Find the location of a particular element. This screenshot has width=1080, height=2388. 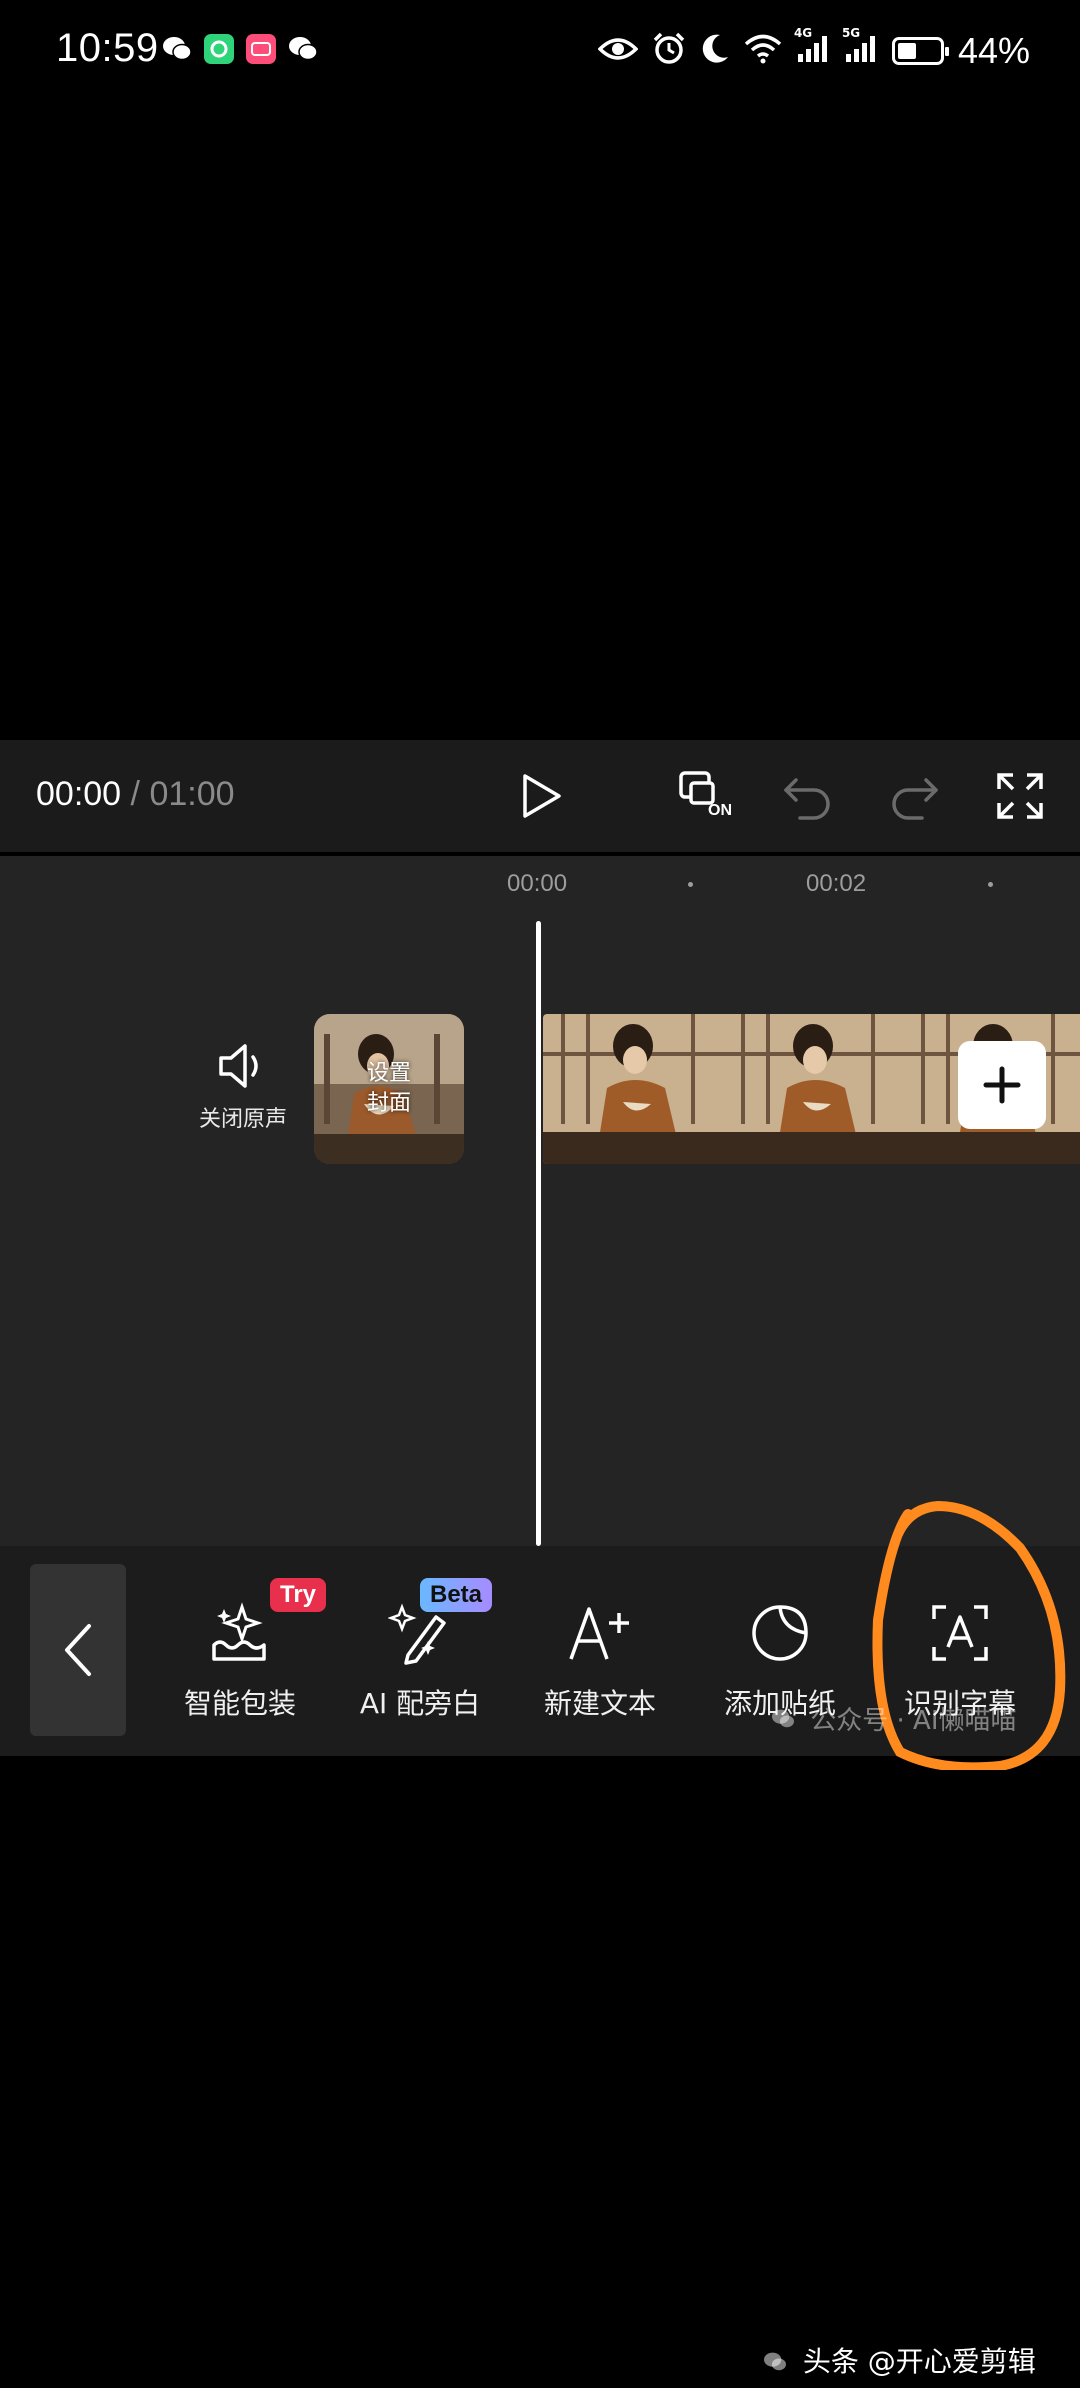

undo-button is located at coordinates (808, 796).